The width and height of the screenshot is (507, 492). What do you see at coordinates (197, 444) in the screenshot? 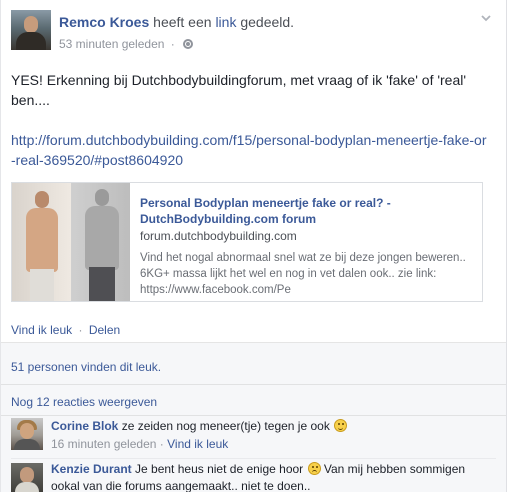
I see `comment-like-button: Vind ik leuk` at bounding box center [197, 444].